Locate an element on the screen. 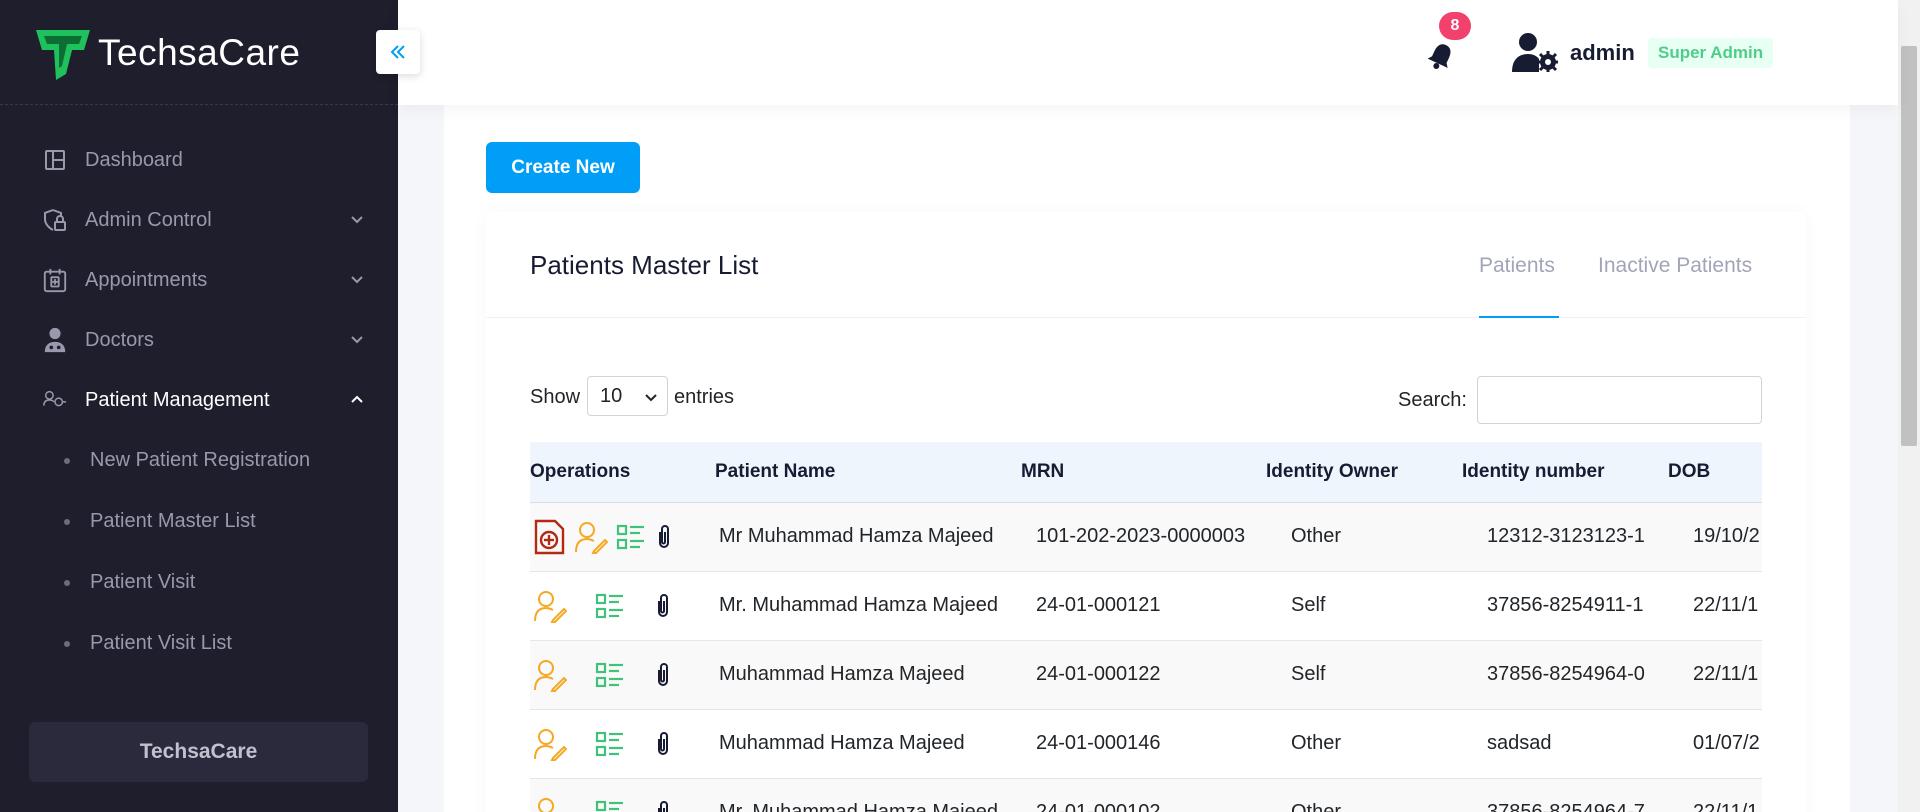 The image size is (1920, 812). medical-record-icon is located at coordinates (549, 537).